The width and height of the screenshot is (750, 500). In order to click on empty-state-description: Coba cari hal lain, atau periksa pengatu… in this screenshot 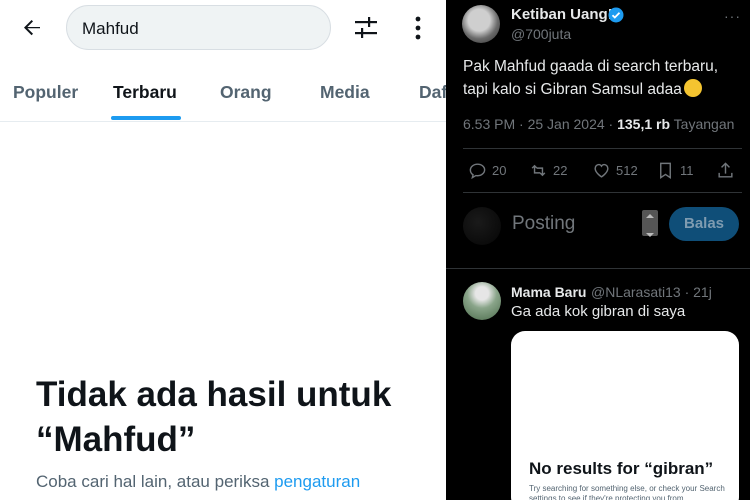, I will do `click(198, 481)`.